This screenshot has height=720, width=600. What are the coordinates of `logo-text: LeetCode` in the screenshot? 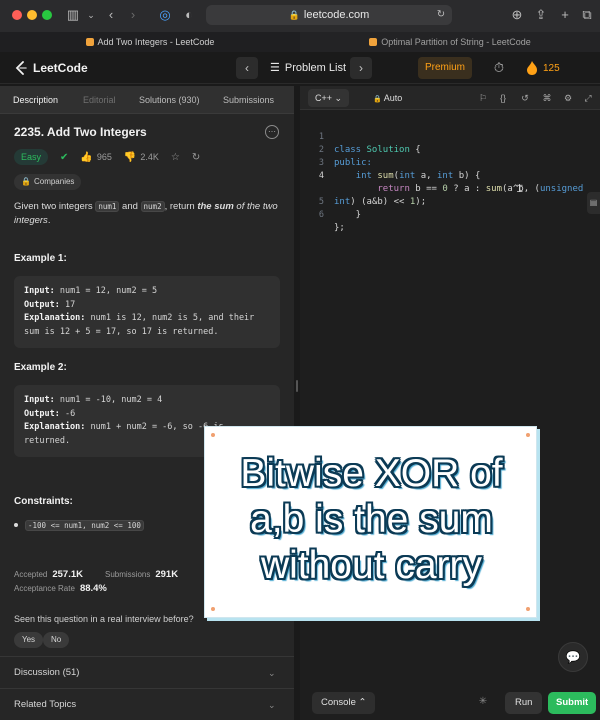 It's located at (60, 68).